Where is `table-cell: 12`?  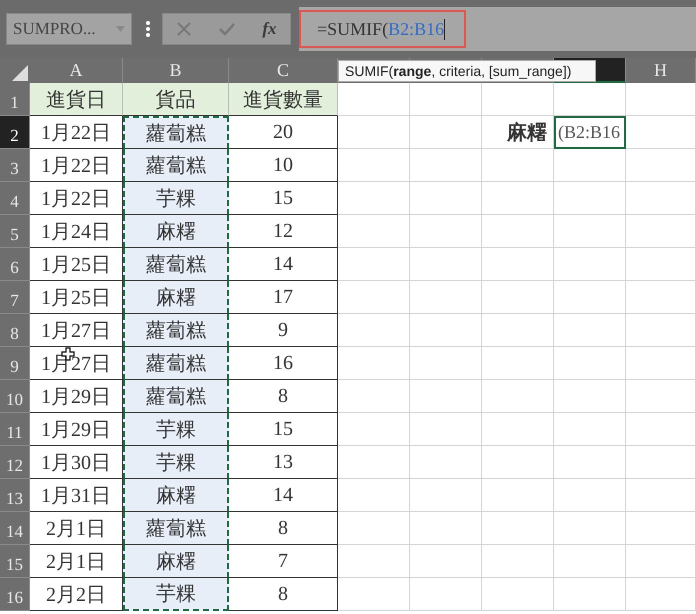
table-cell: 12 is located at coordinates (283, 231).